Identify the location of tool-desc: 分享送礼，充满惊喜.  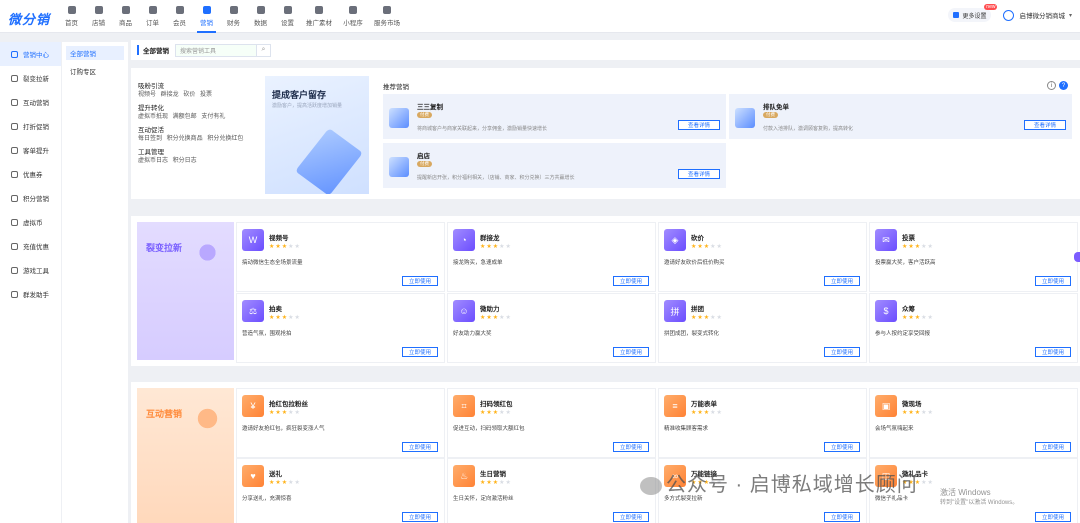
(267, 499).